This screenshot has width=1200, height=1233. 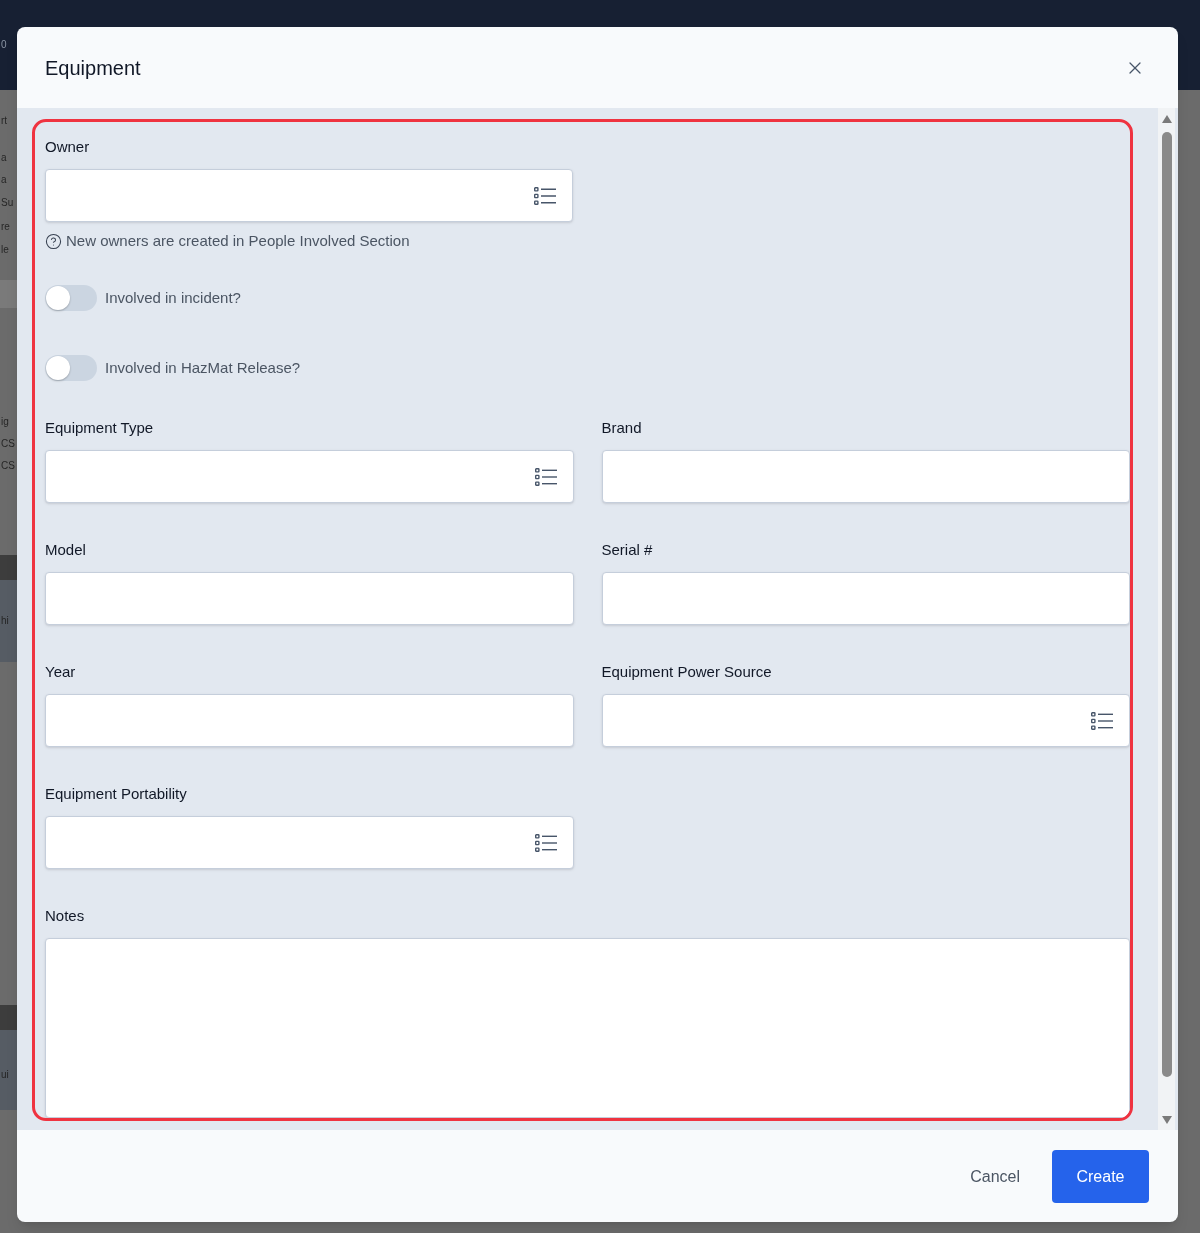 I want to click on background-text: 0, so click(x=4, y=45).